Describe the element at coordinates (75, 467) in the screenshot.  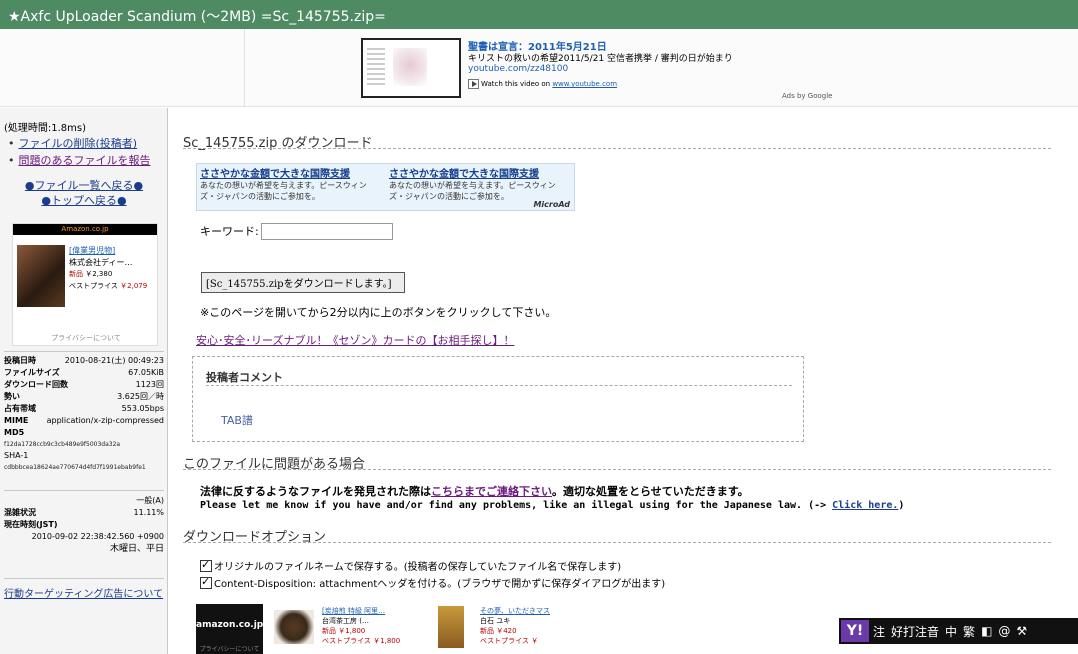
I see `sha1-hash: cdbbbcea18624ae770674d4fd7f1991ebab9fe1` at that location.